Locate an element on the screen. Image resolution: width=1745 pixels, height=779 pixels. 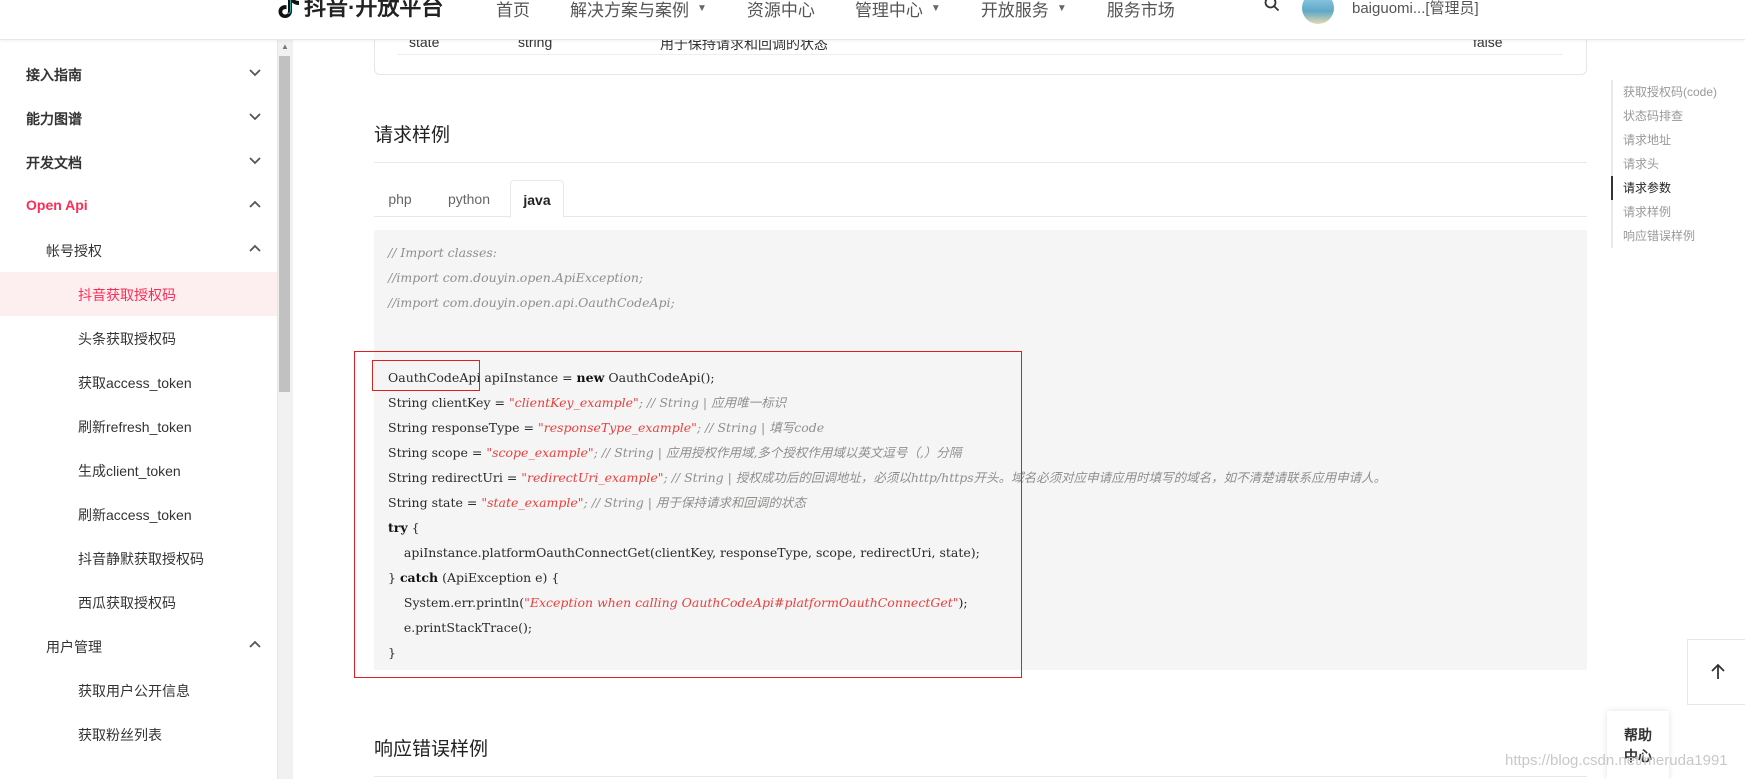
sidebar-item: 生成client_token is located at coordinates (138, 470).